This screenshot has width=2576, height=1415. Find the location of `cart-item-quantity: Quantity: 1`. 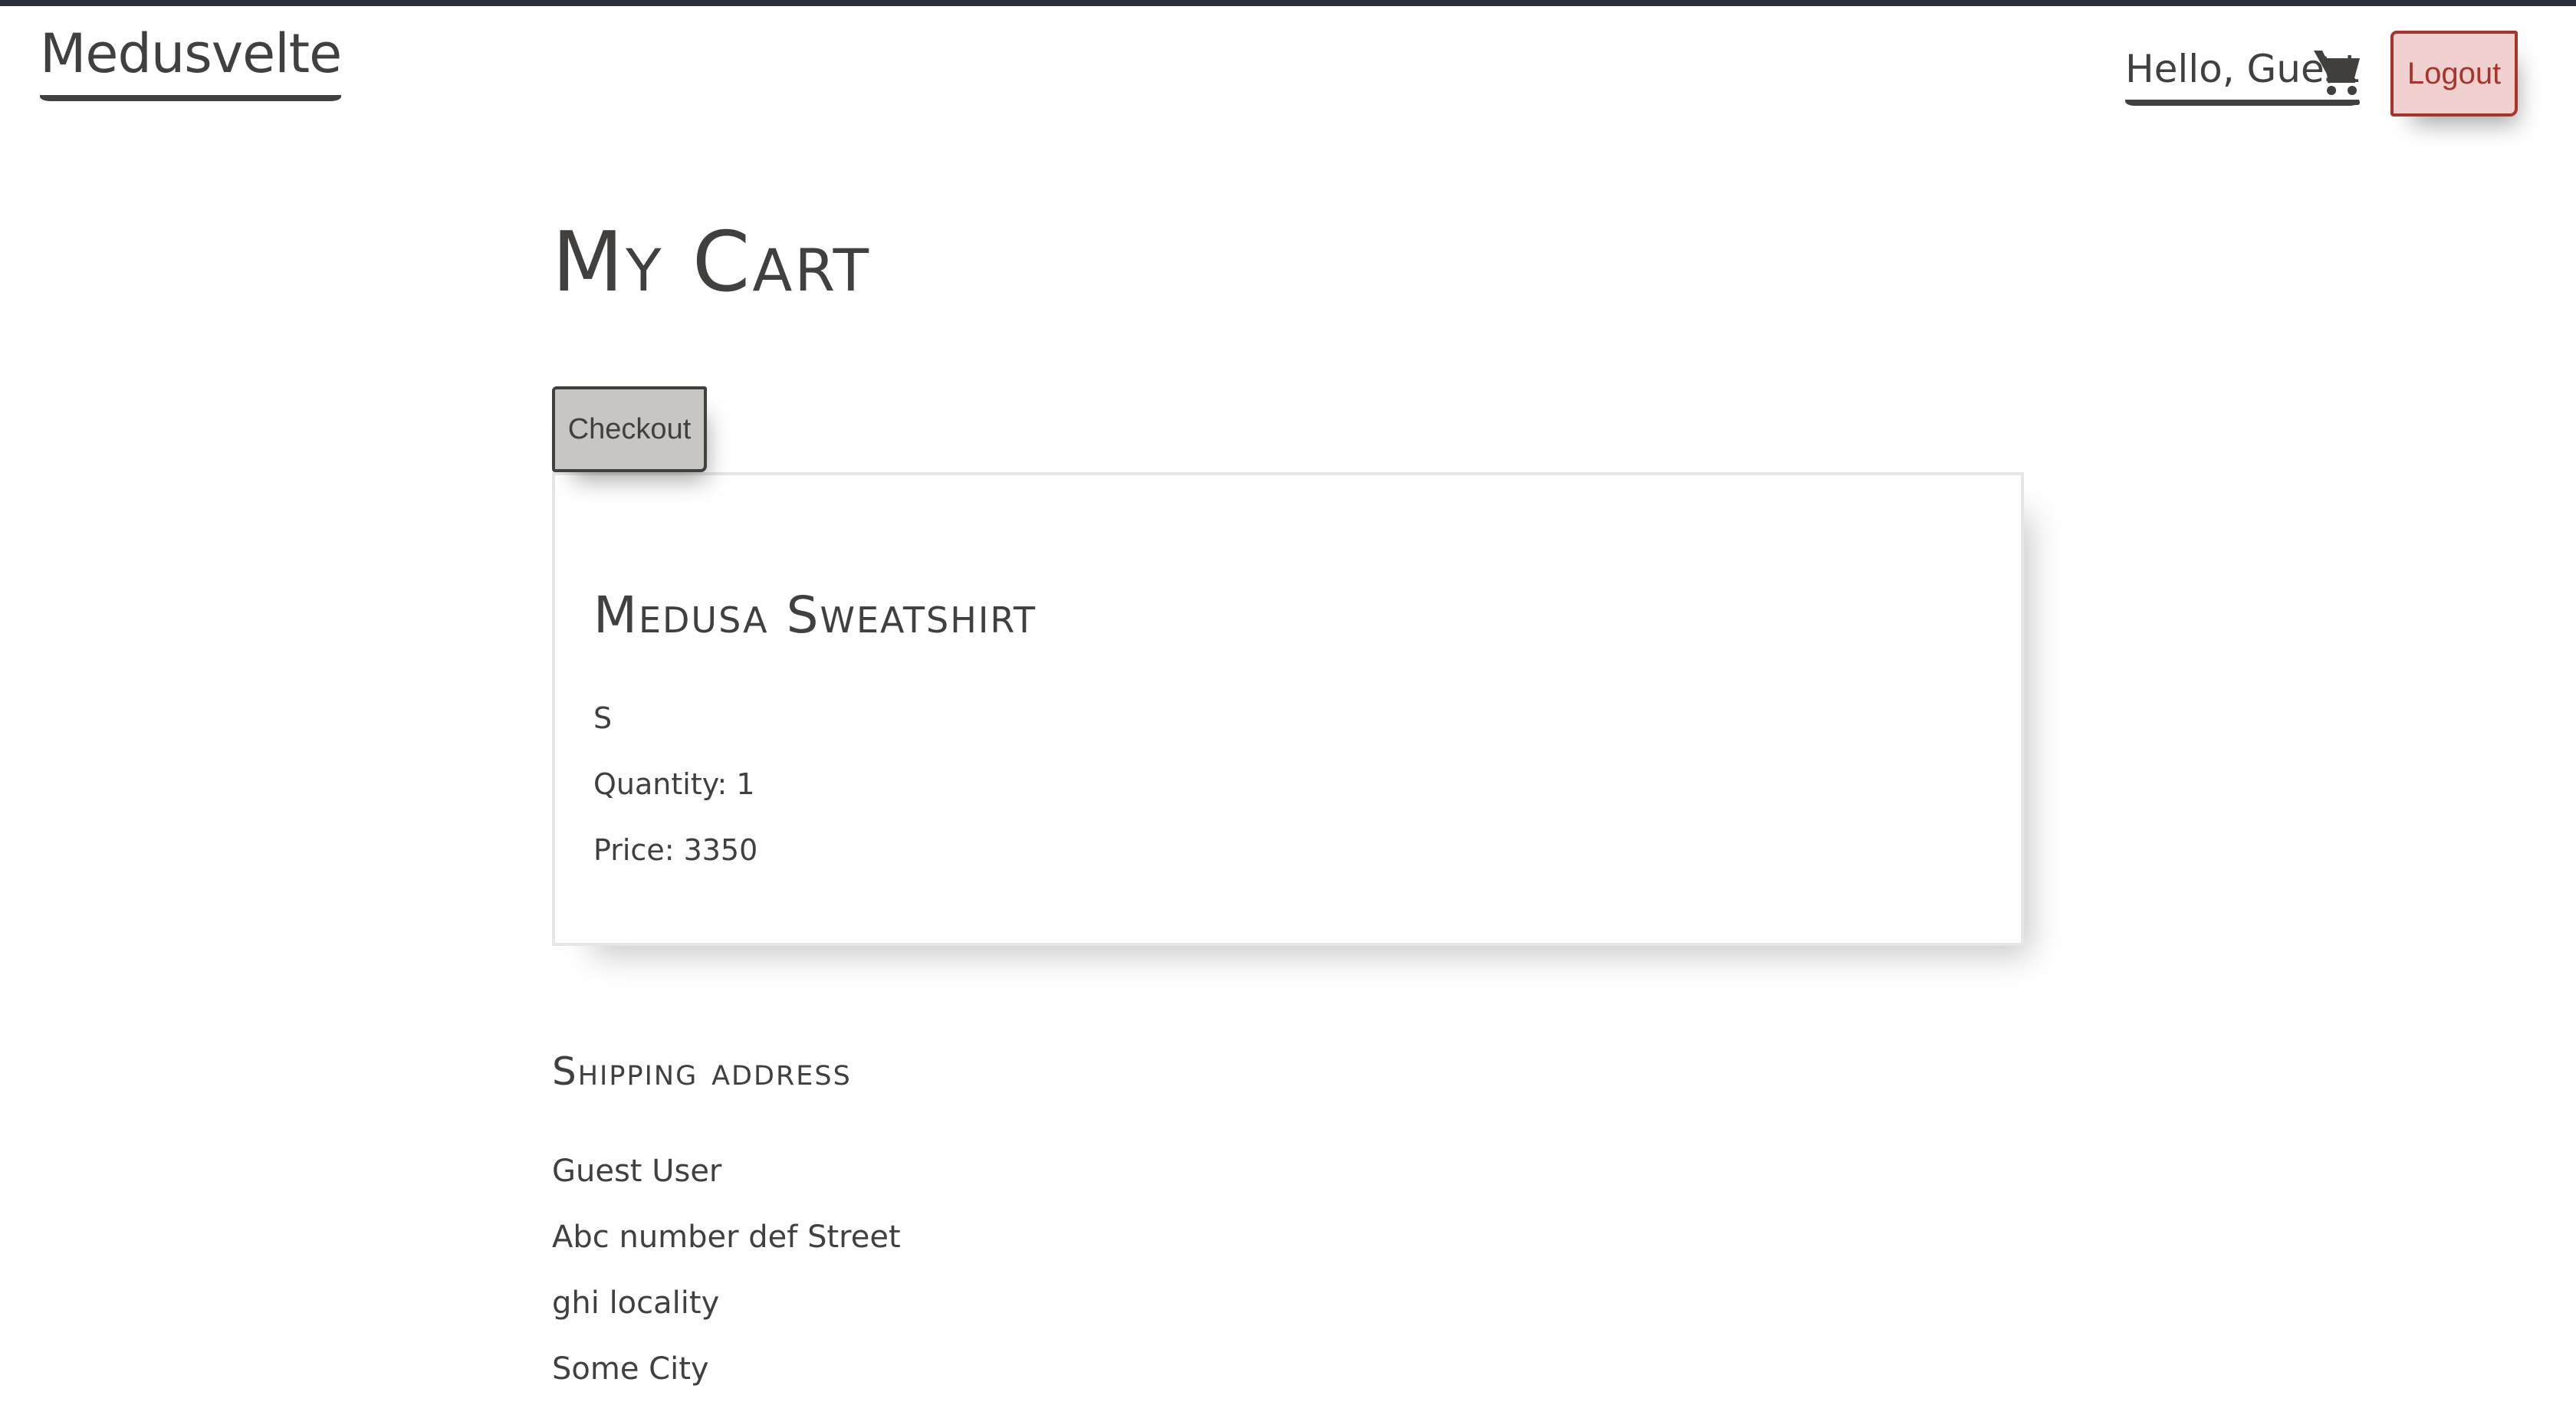

cart-item-quantity: Quantity: 1 is located at coordinates (674, 784).